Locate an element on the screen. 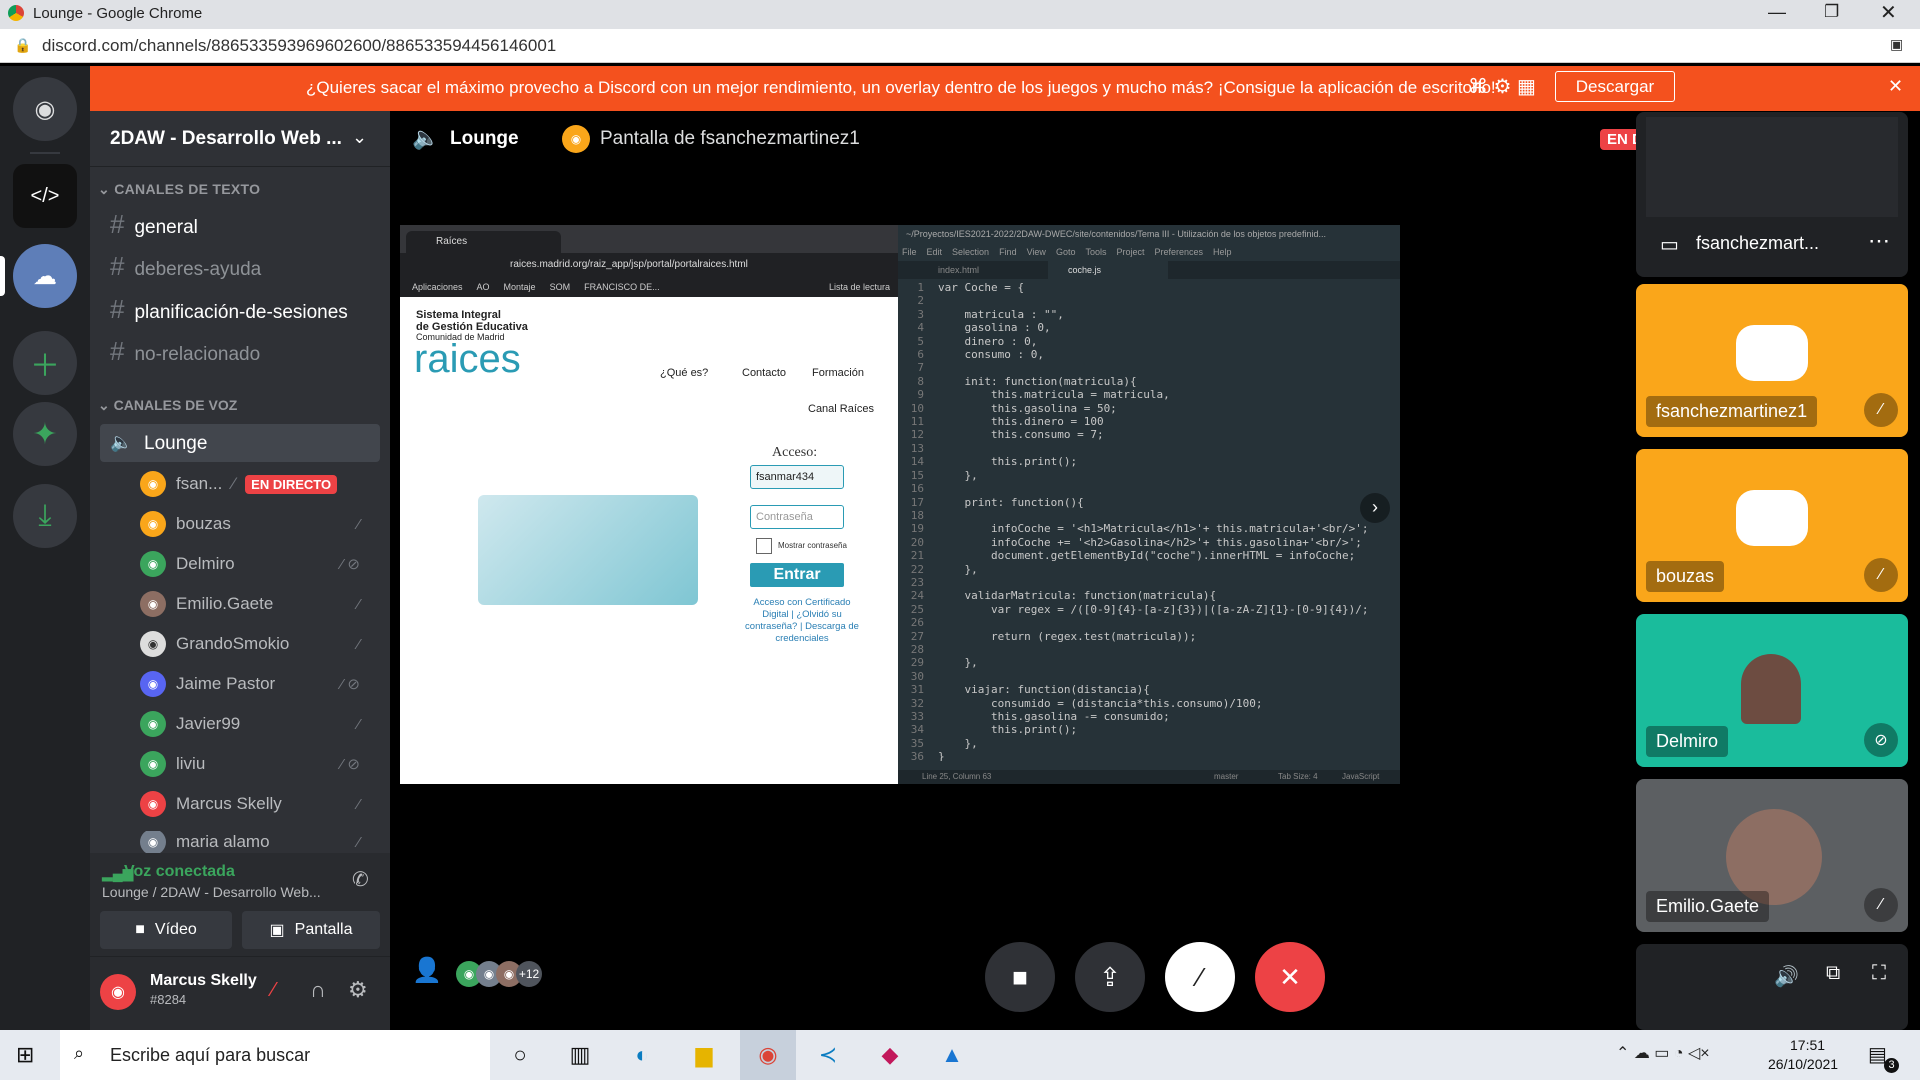 This screenshot has height=1080, width=1920. add-server-icon: ＋ is located at coordinates (45, 363).